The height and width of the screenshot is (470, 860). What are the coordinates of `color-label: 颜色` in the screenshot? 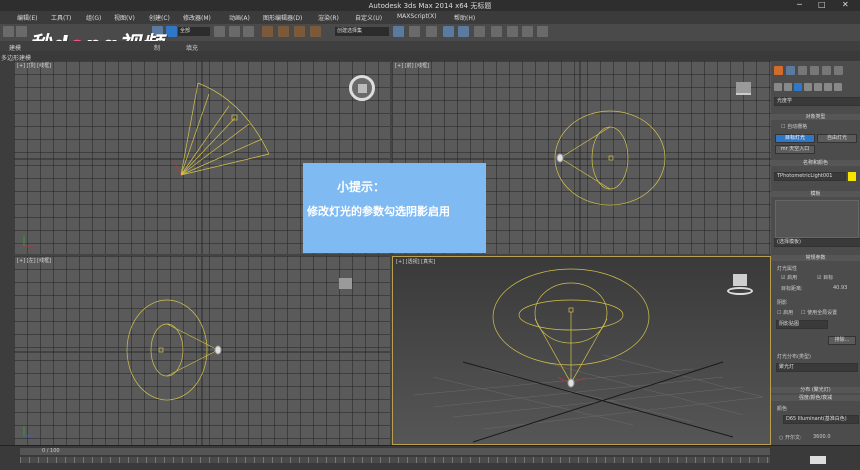 It's located at (782, 409).